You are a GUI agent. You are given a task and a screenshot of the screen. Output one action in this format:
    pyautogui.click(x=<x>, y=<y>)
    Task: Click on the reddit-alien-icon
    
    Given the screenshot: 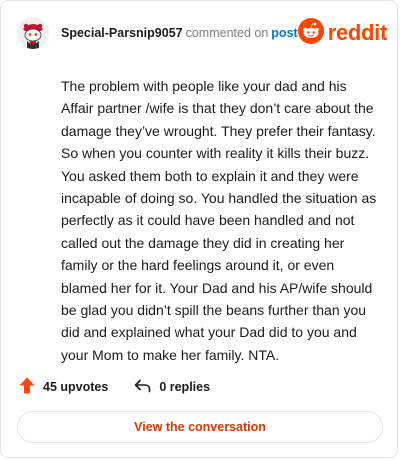 What is the action you would take?
    pyautogui.click(x=310, y=33)
    